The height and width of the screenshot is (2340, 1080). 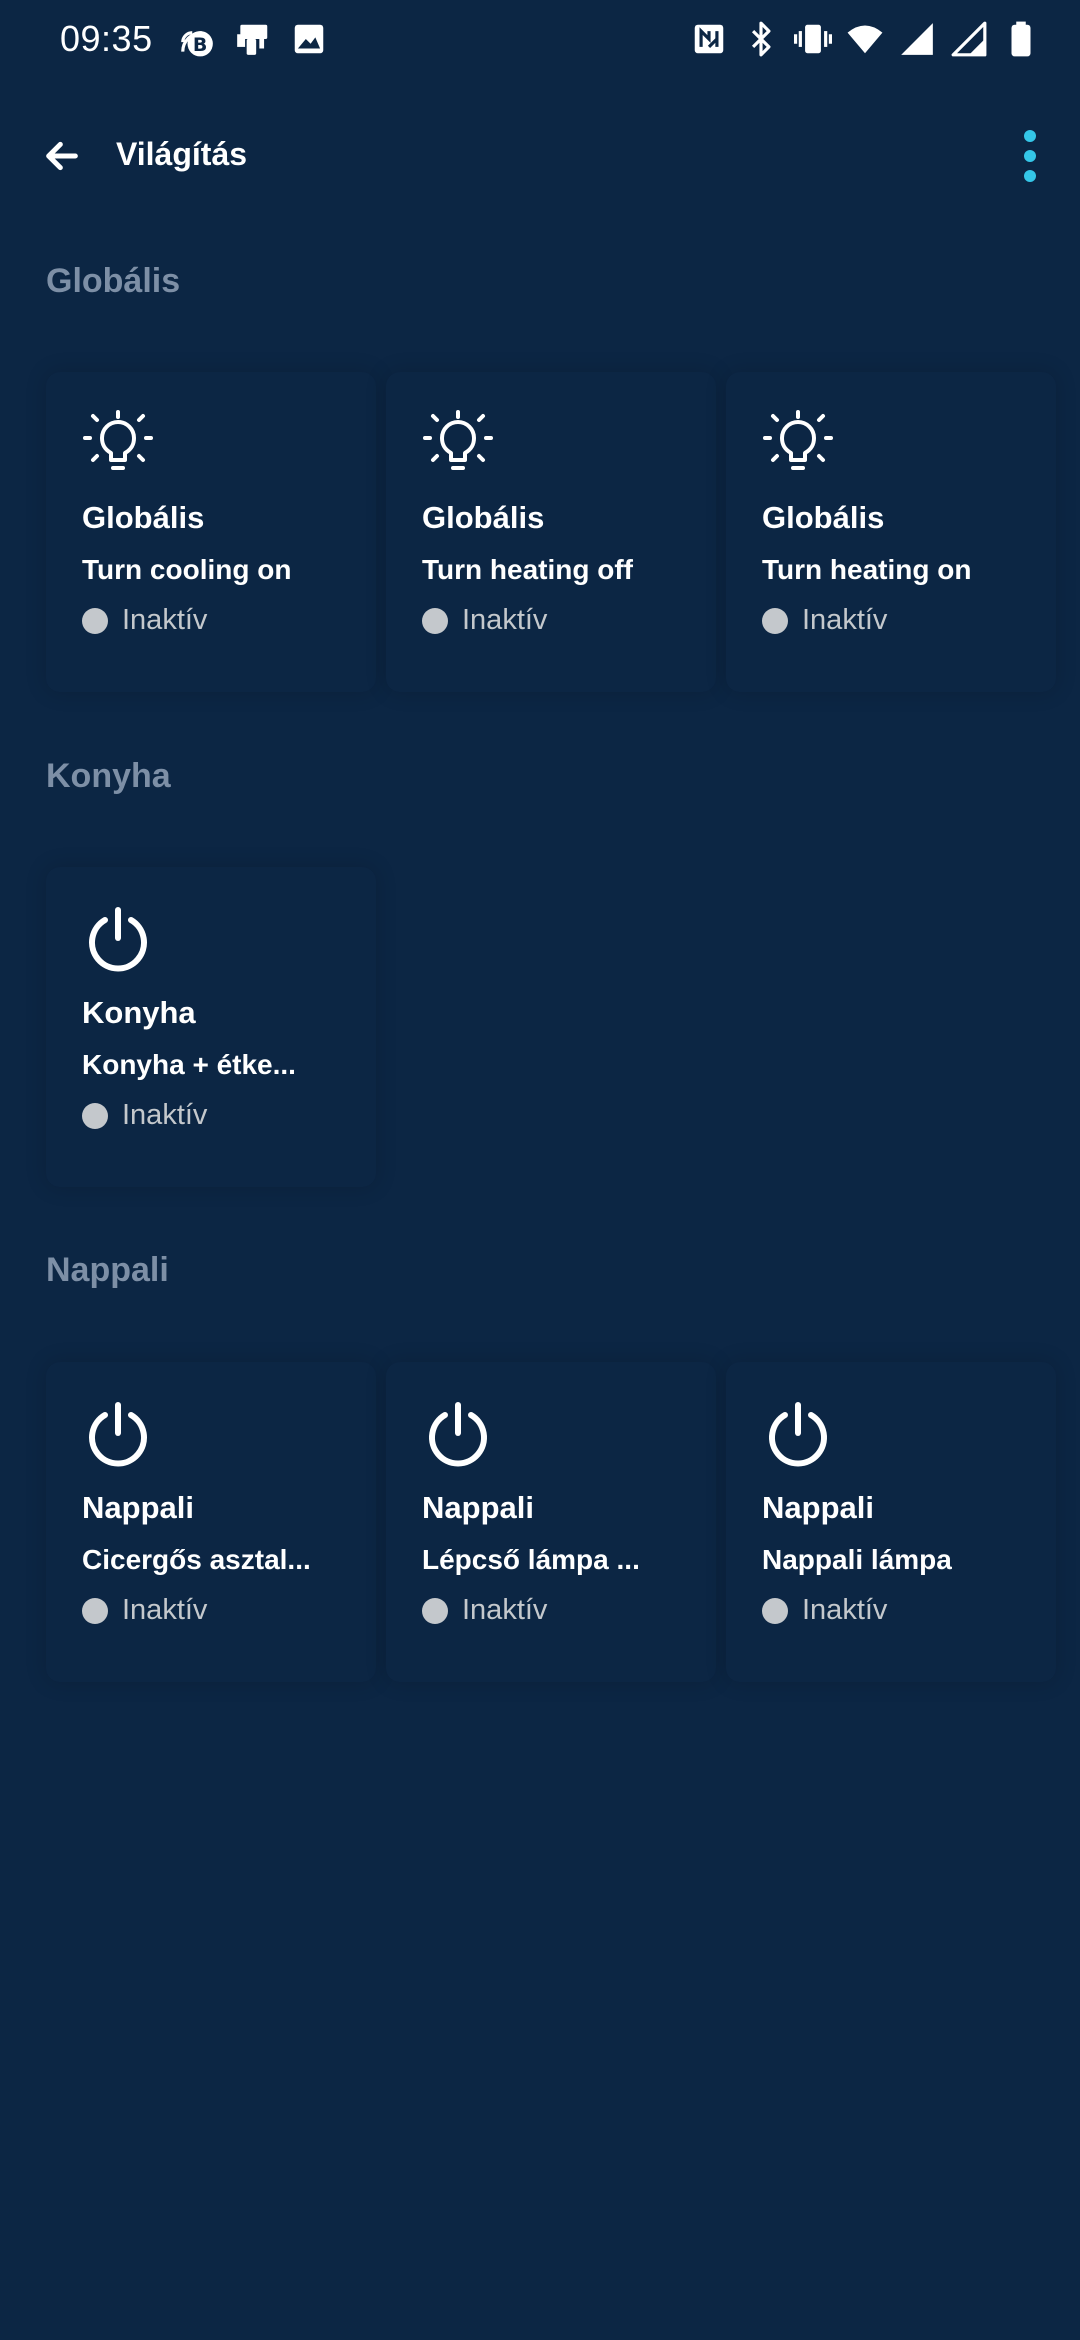 What do you see at coordinates (139, 1012) in the screenshot?
I see `card-group-label: Konyha` at bounding box center [139, 1012].